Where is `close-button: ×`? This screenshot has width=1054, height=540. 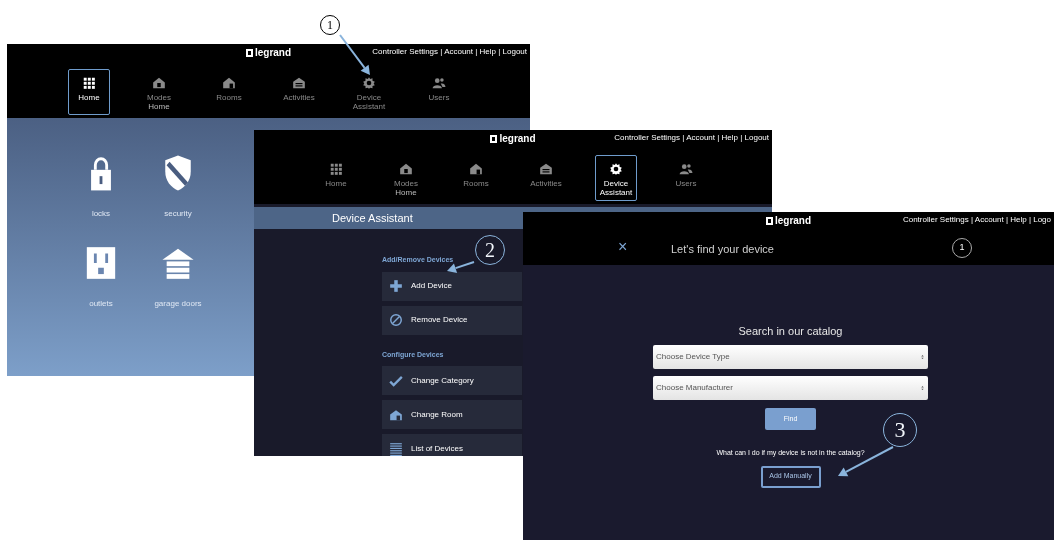
close-button: × is located at coordinates (623, 247).